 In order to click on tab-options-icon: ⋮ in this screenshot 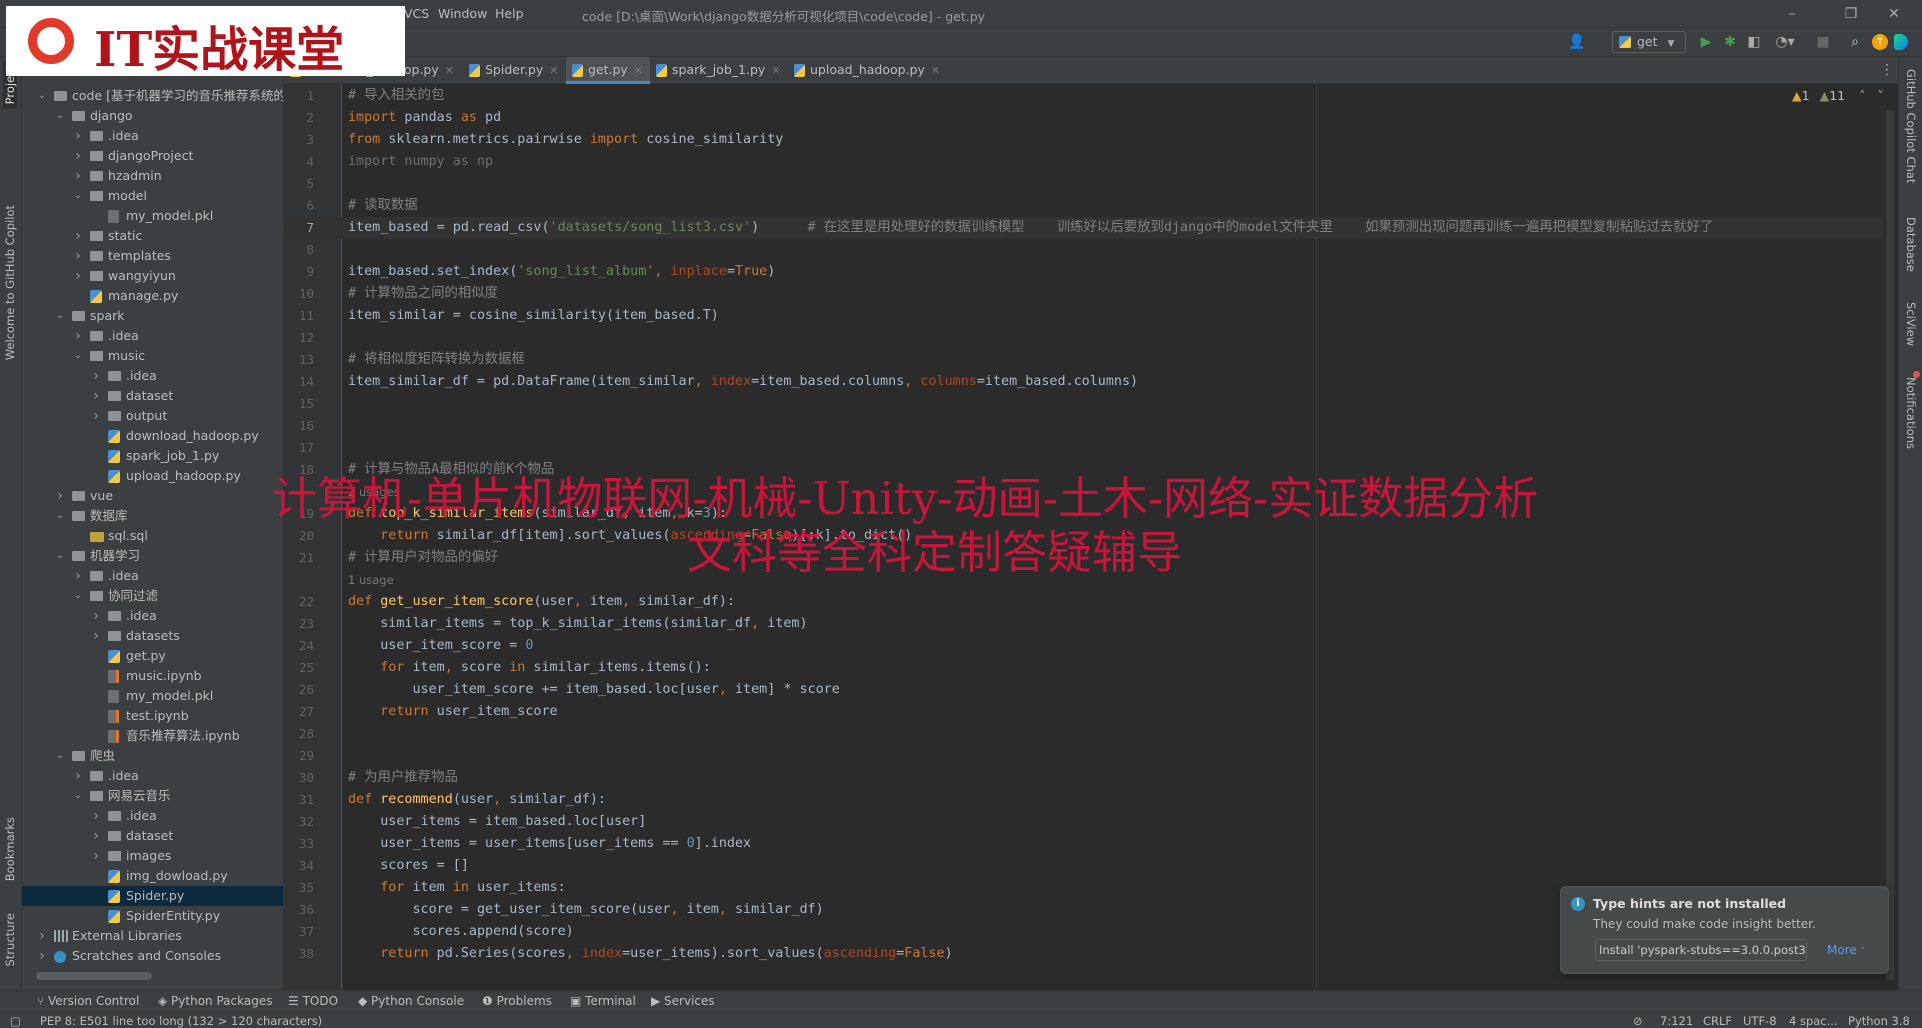, I will do `click(1887, 70)`.